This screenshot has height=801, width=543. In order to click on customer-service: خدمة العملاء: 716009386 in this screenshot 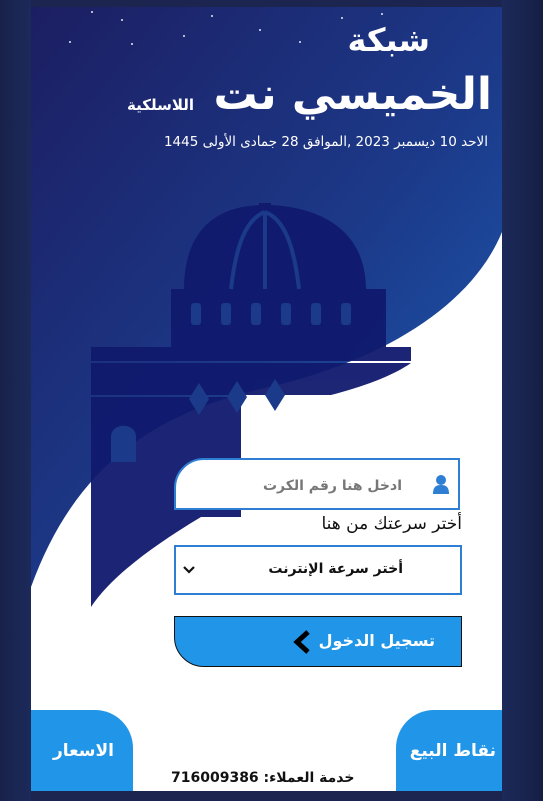, I will do `click(263, 778)`.